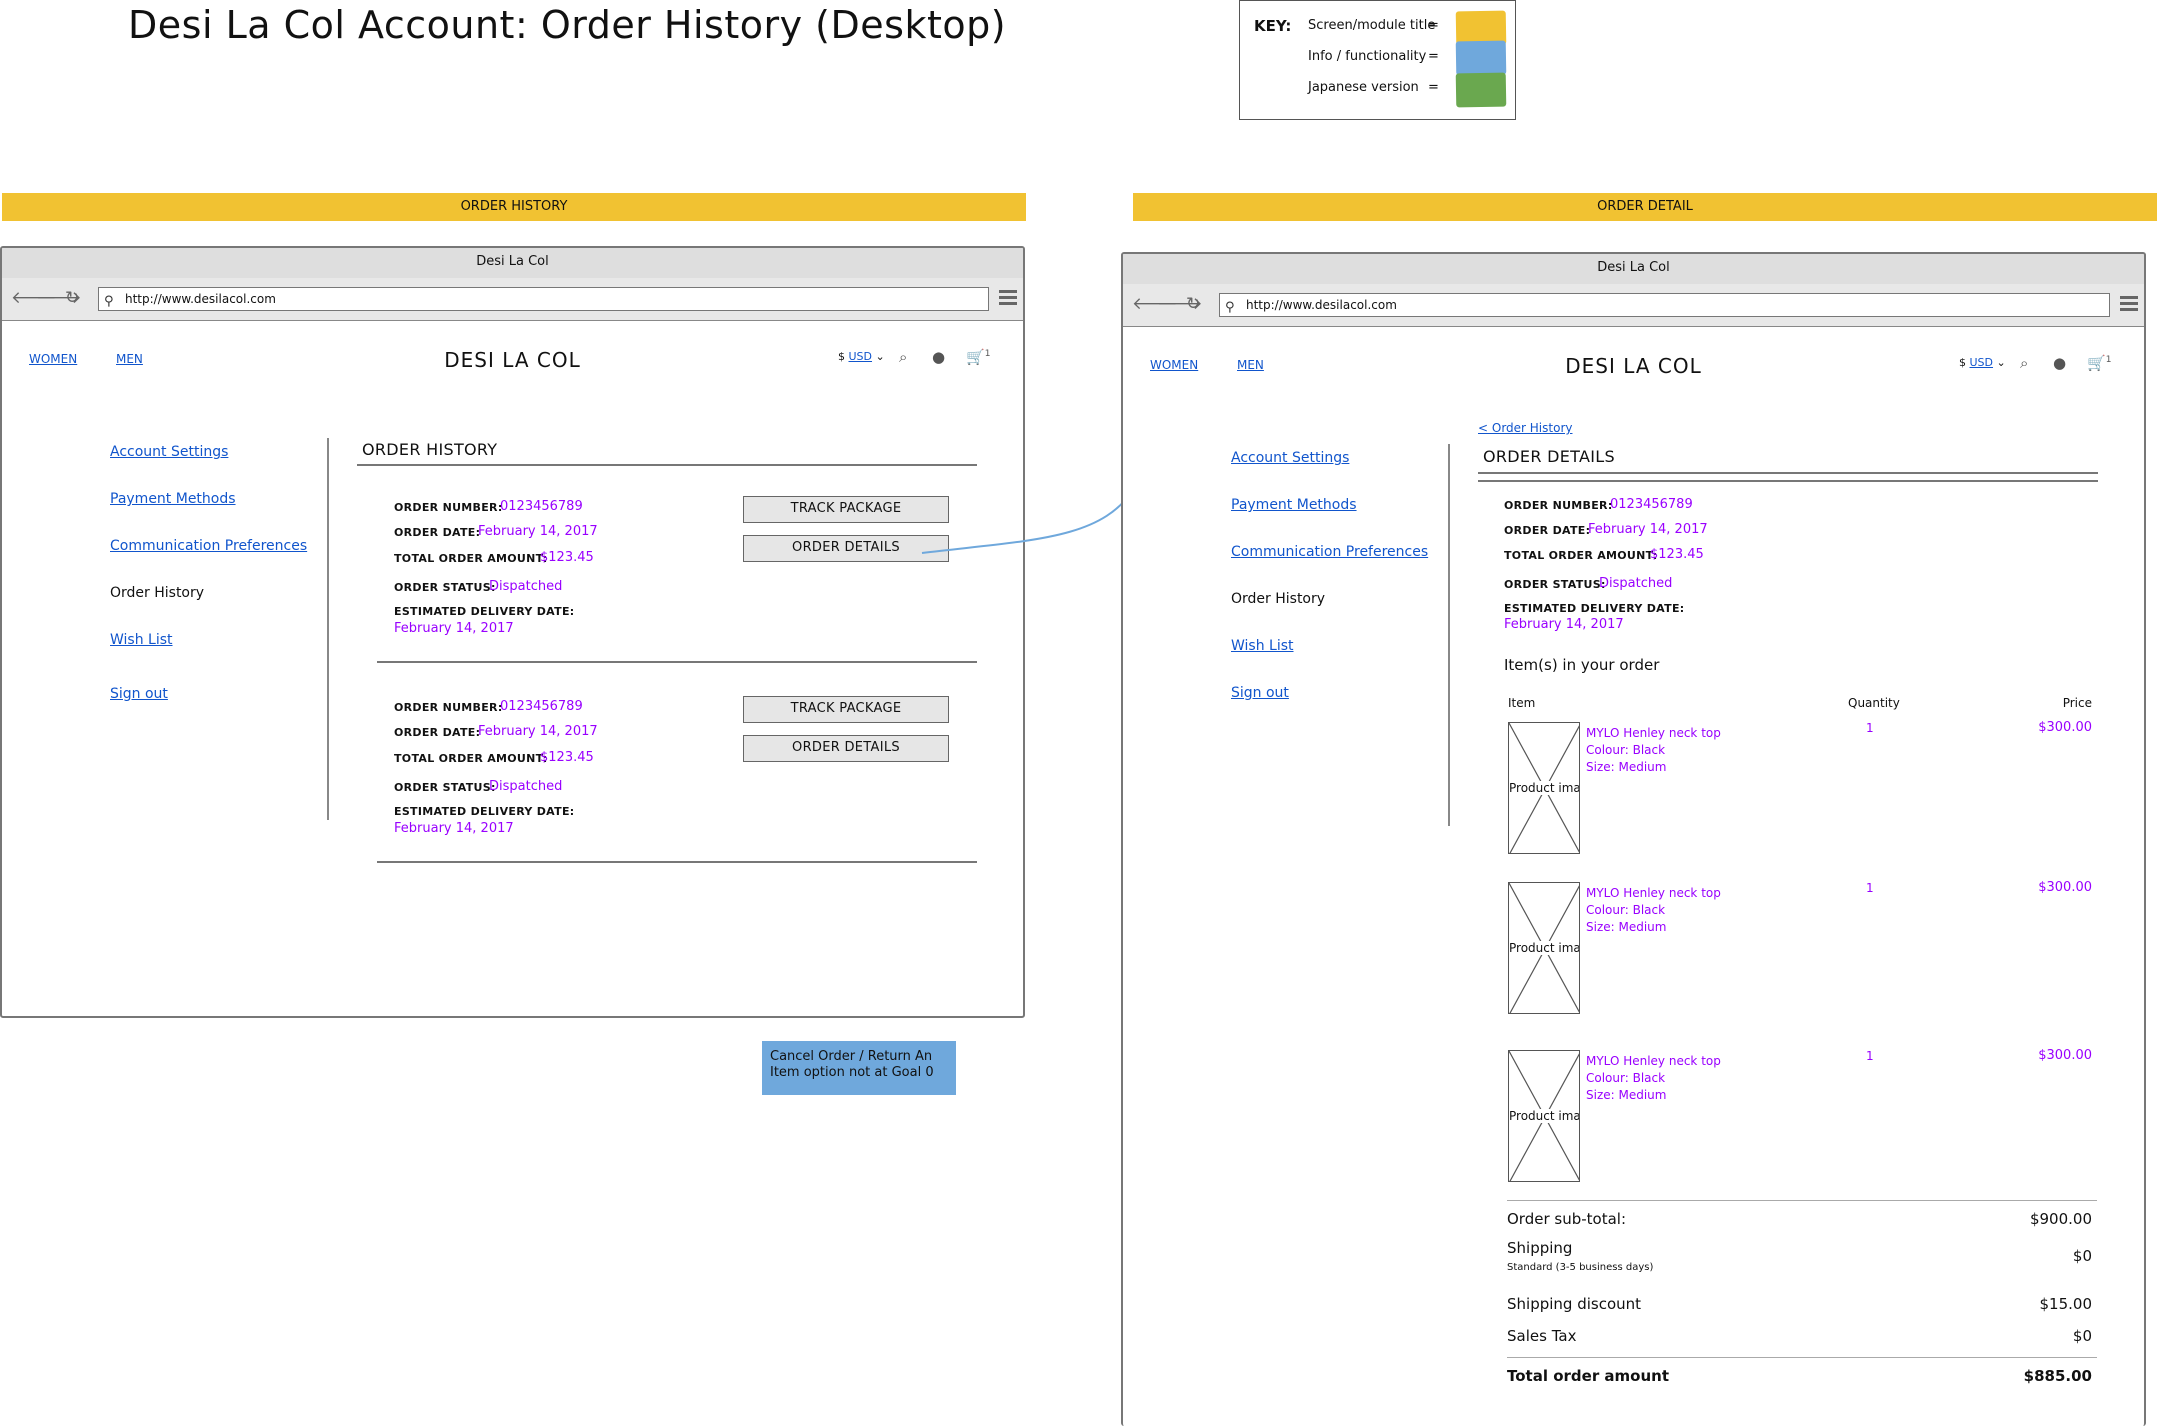  What do you see at coordinates (2108, 360) in the screenshot?
I see `cart-count: 1` at bounding box center [2108, 360].